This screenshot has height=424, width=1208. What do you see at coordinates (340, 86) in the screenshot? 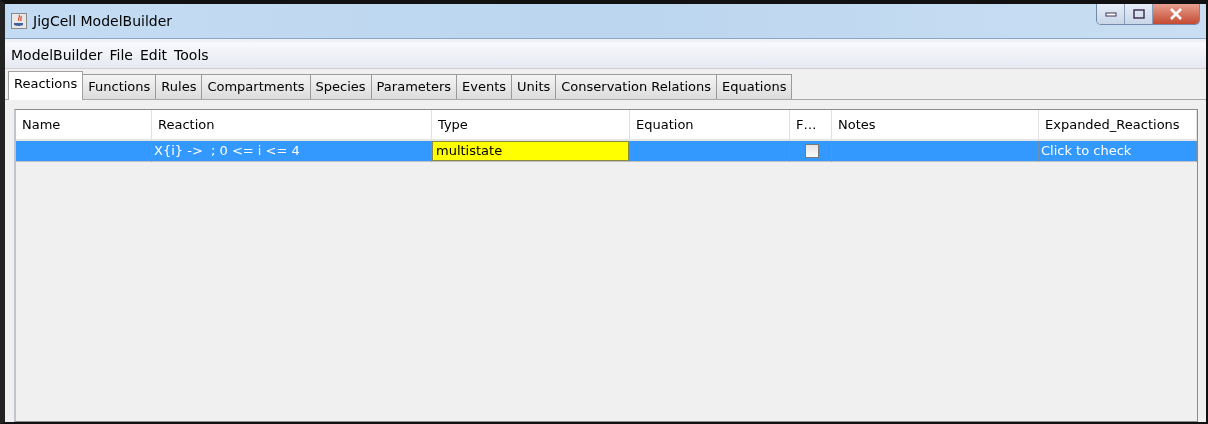
I see `tab: Species` at bounding box center [340, 86].